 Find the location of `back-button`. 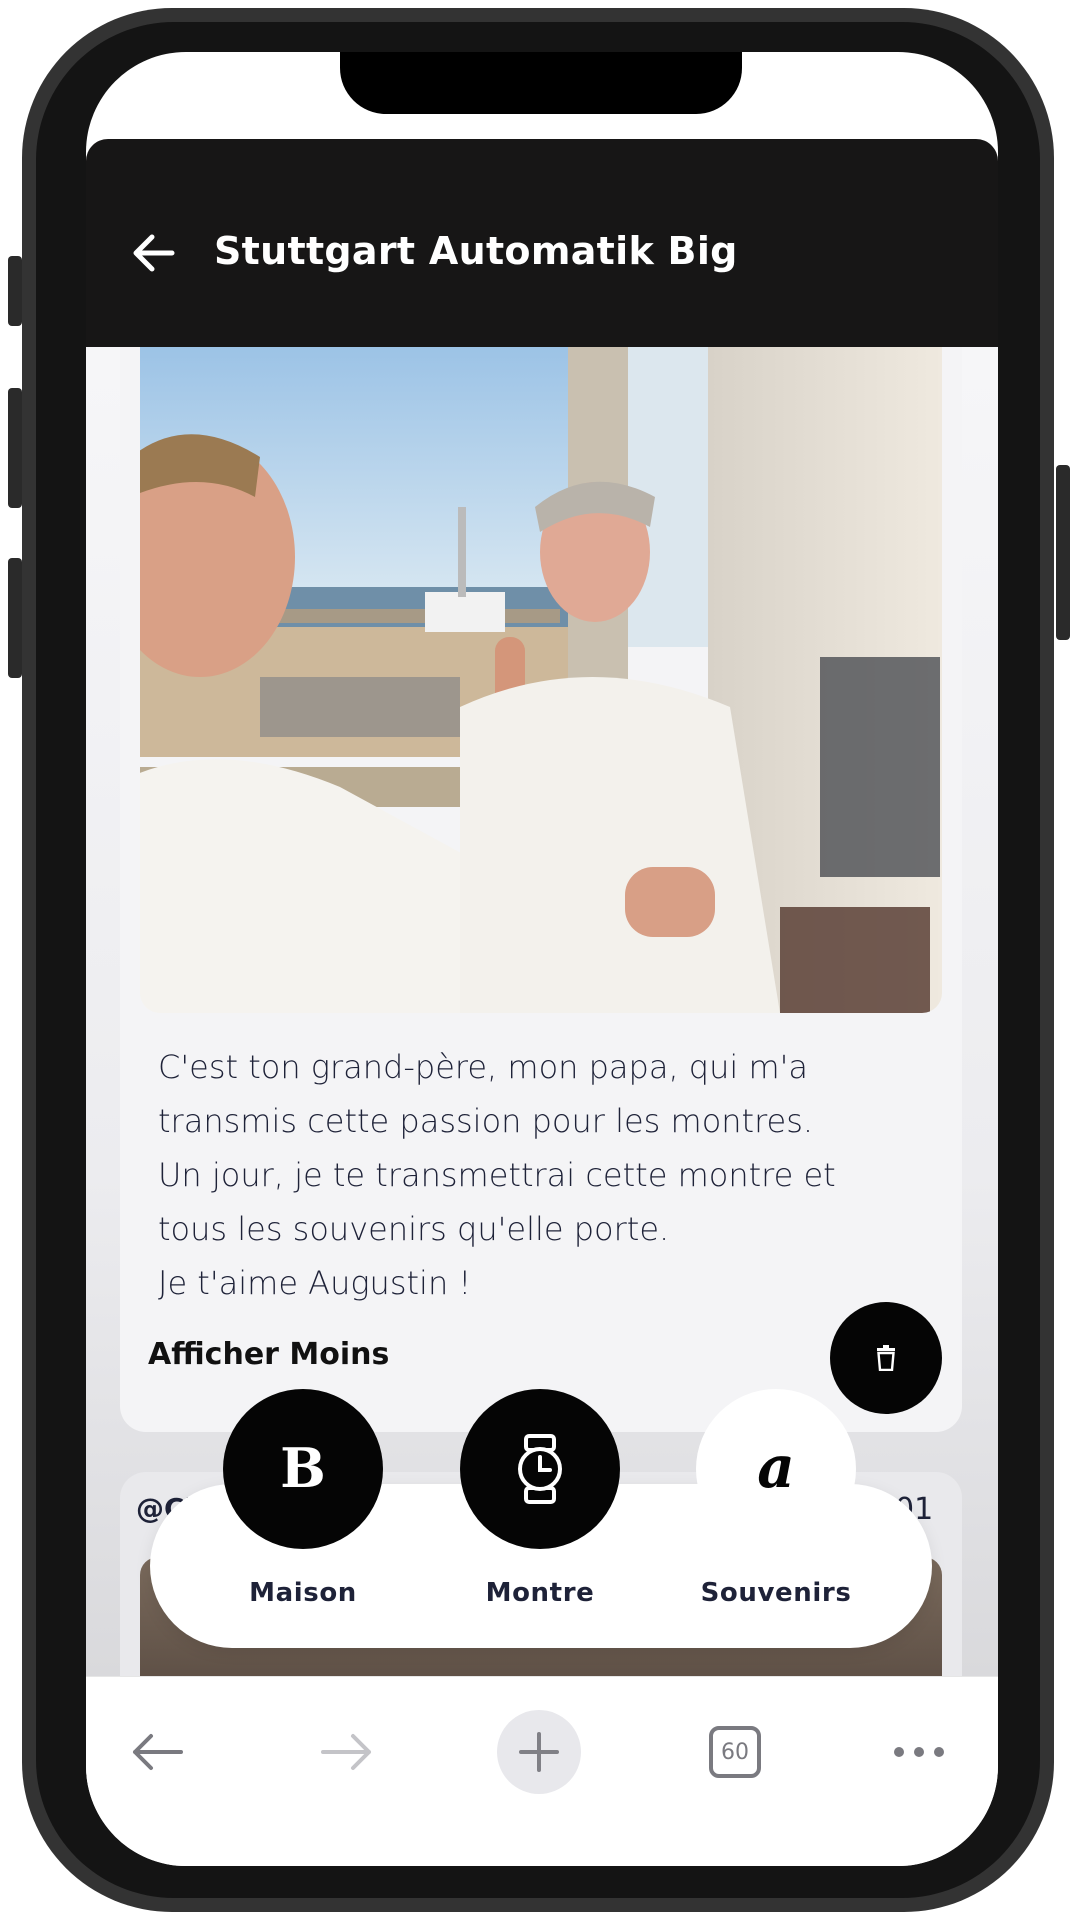

back-button is located at coordinates (153, 253).